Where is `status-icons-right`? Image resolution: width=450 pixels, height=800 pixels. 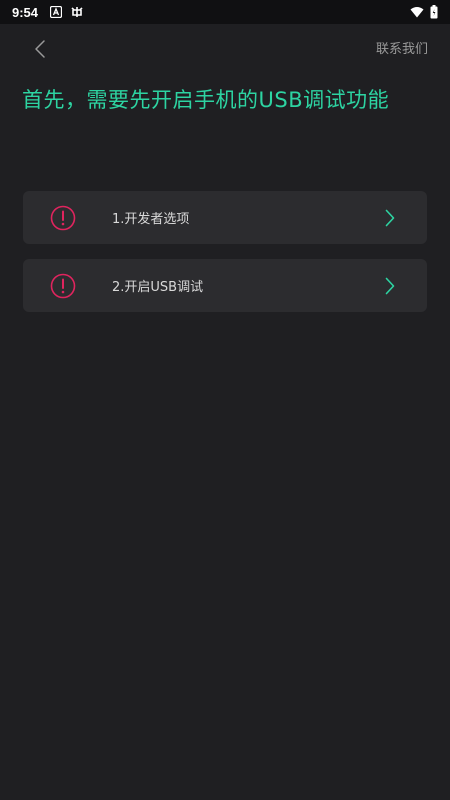 status-icons-right is located at coordinates (424, 12).